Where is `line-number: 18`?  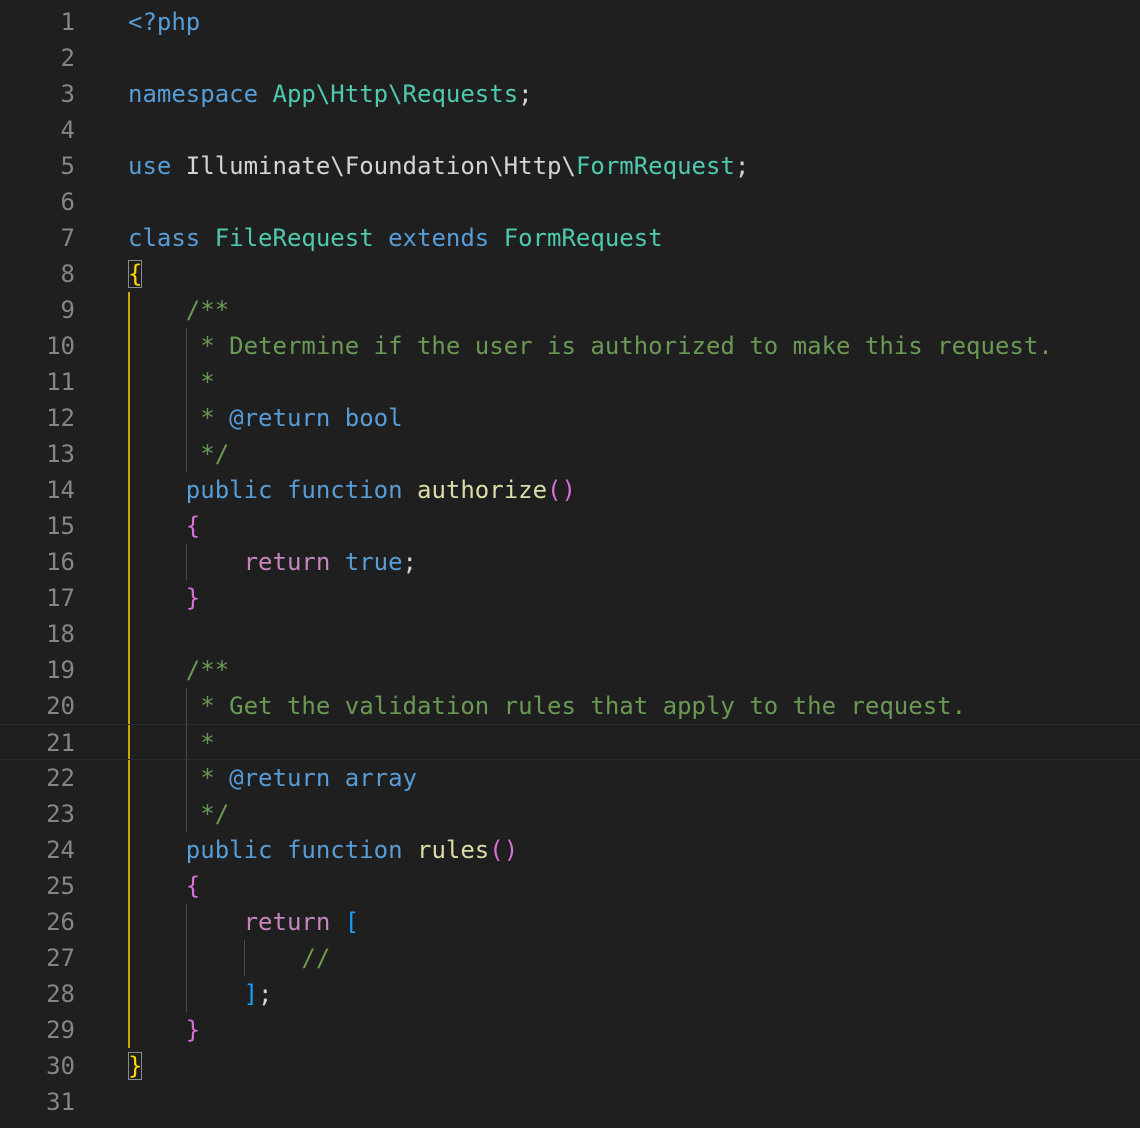 line-number: 18 is located at coordinates (60, 634).